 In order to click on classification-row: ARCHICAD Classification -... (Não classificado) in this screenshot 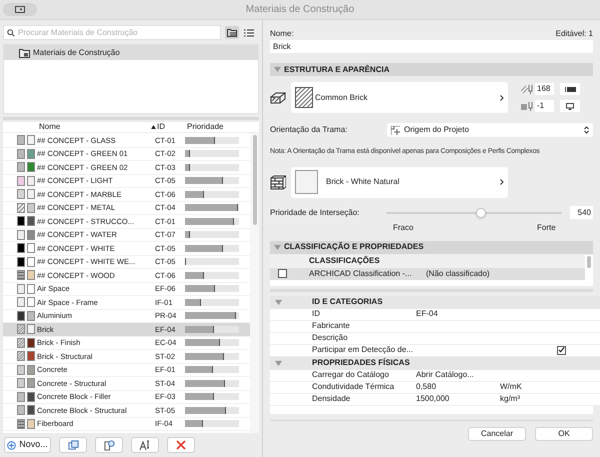, I will do `click(427, 274)`.